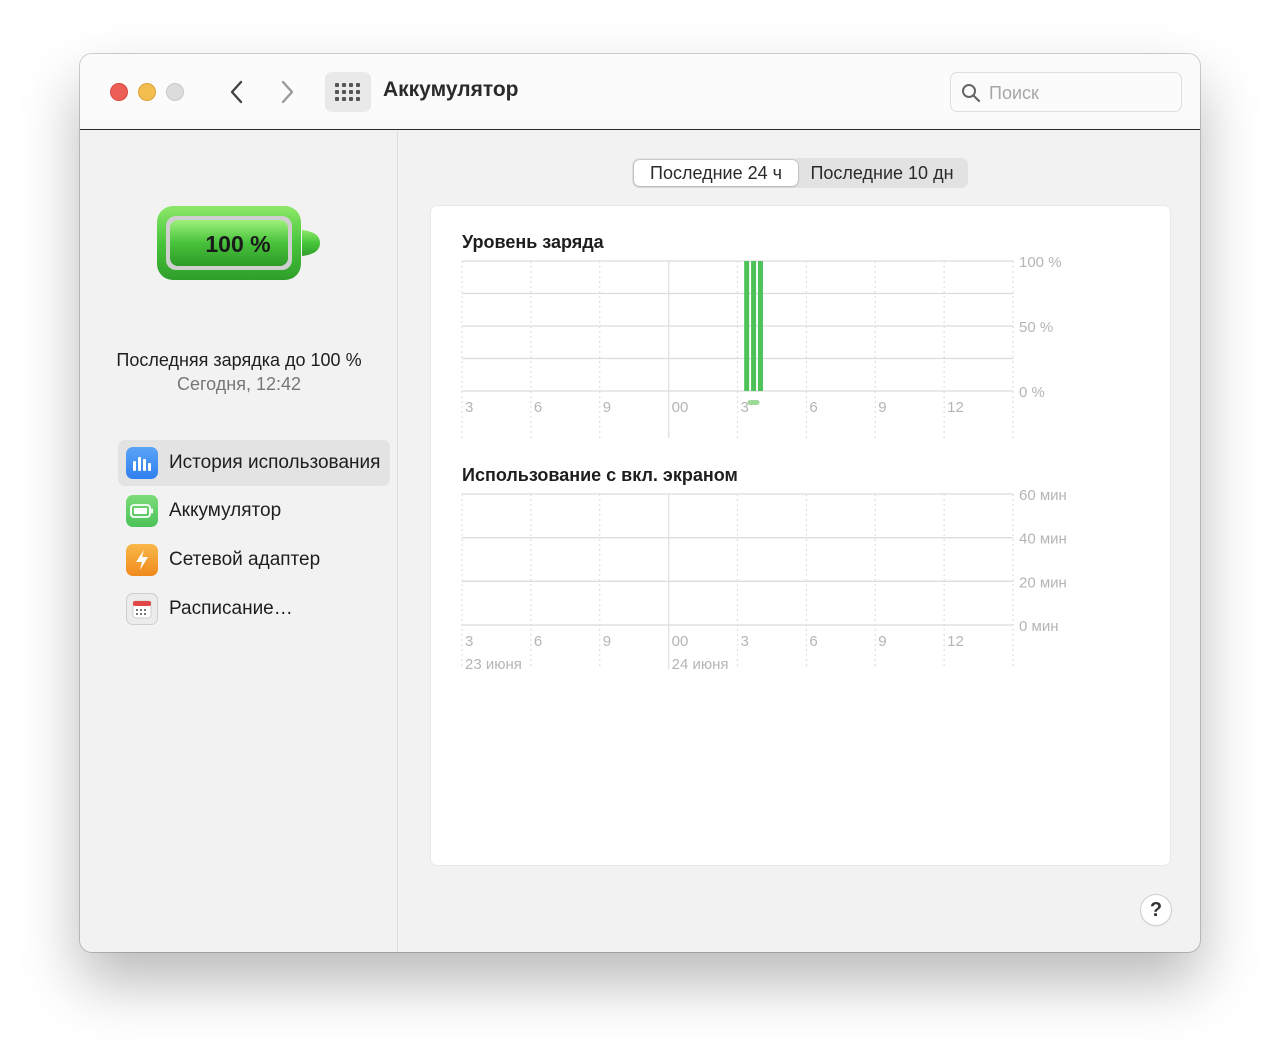 Image resolution: width=1280 pixels, height=1059 pixels. Describe the element at coordinates (1039, 626) in the screenshot. I see `y-tick-label: 0 мин` at that location.